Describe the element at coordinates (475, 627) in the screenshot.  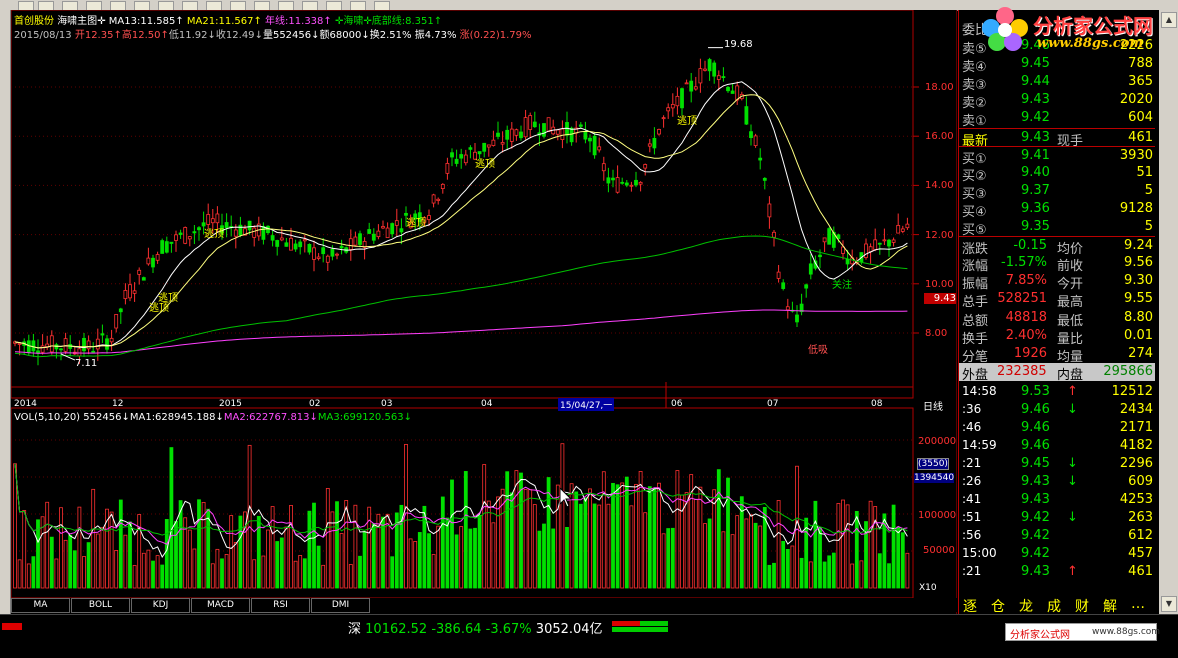
I see `index-readout: 深 10162.52 -386.64 -3.67% 3052.04亿` at that location.